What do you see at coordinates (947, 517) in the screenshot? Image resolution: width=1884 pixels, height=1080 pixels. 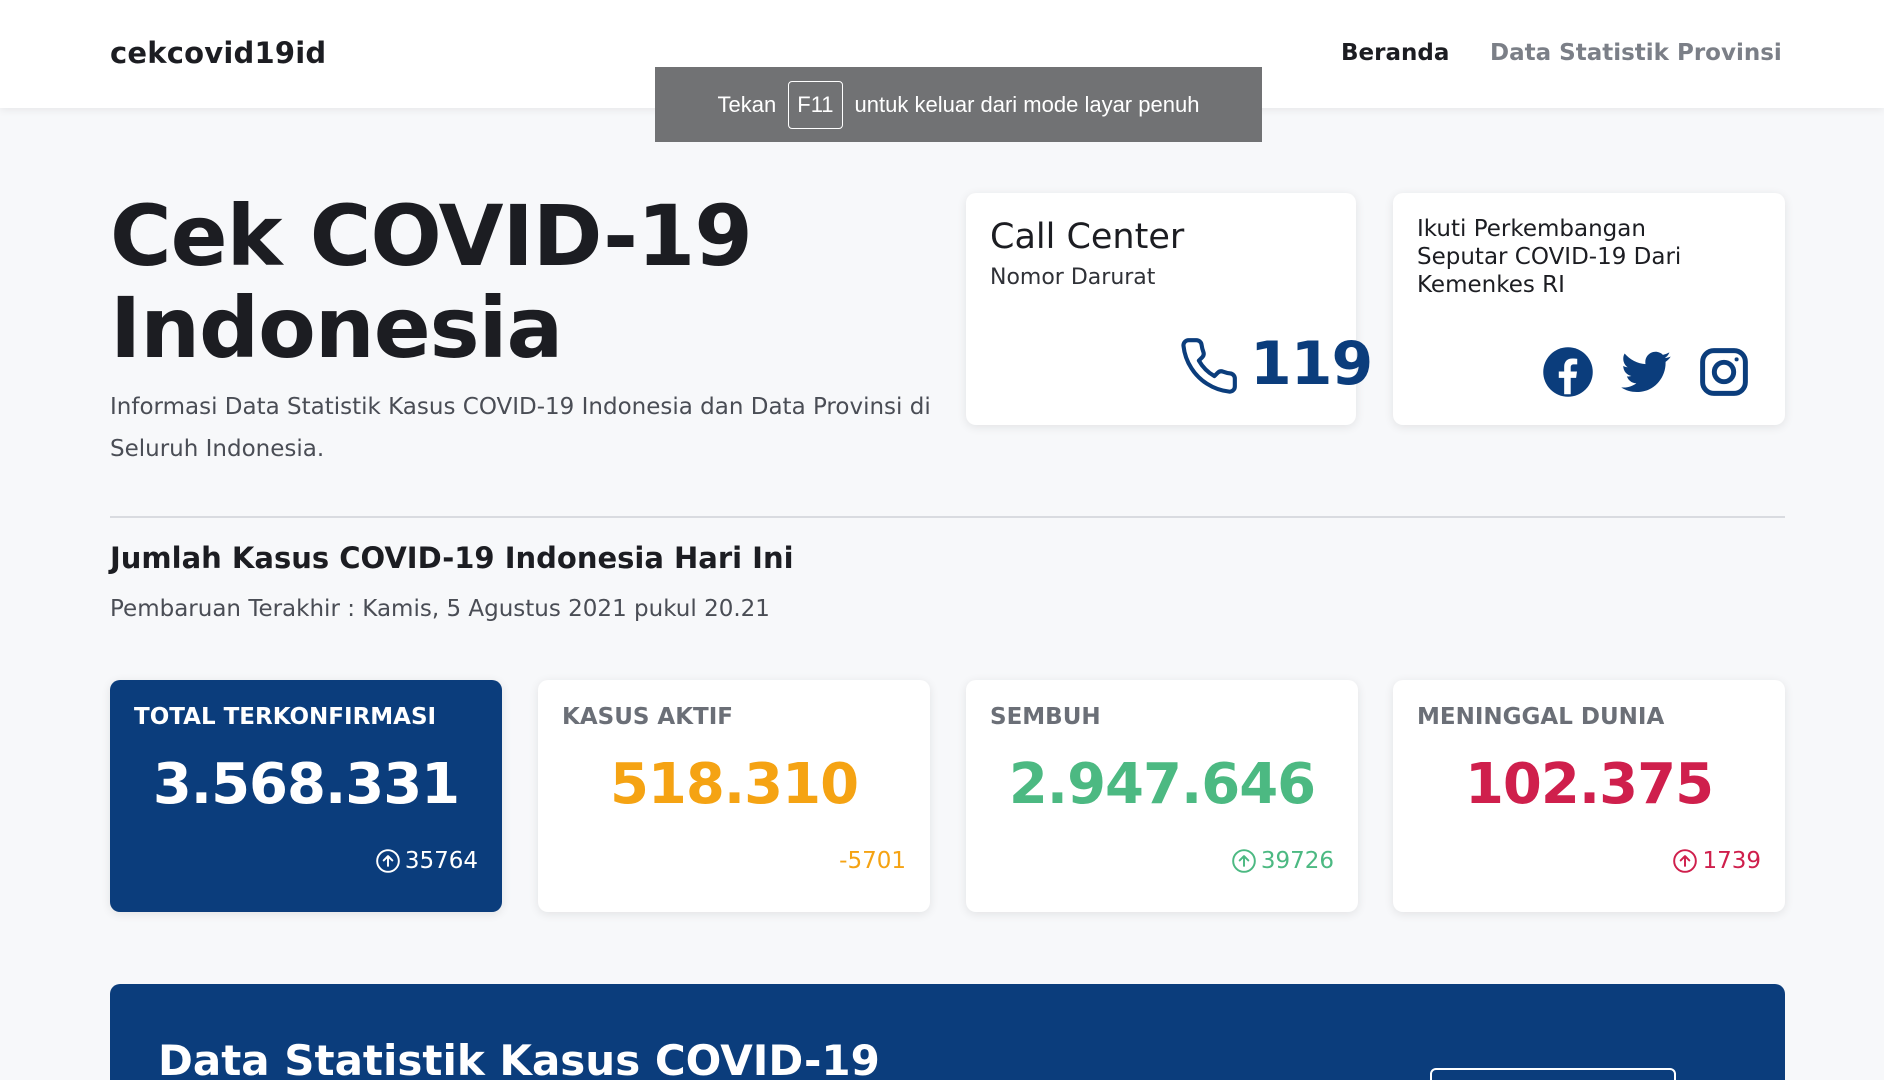 I see `section-divider` at bounding box center [947, 517].